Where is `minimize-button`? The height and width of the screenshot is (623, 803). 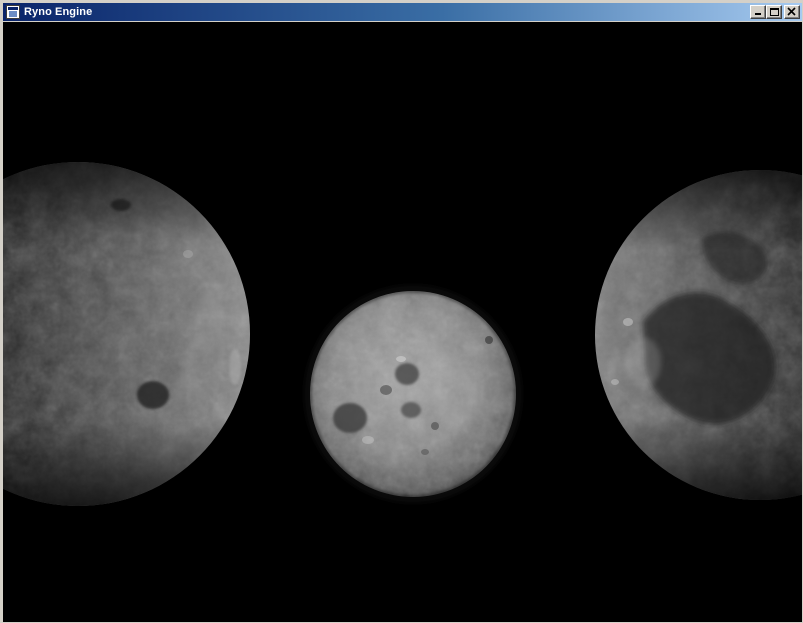
minimize-button is located at coordinates (758, 12).